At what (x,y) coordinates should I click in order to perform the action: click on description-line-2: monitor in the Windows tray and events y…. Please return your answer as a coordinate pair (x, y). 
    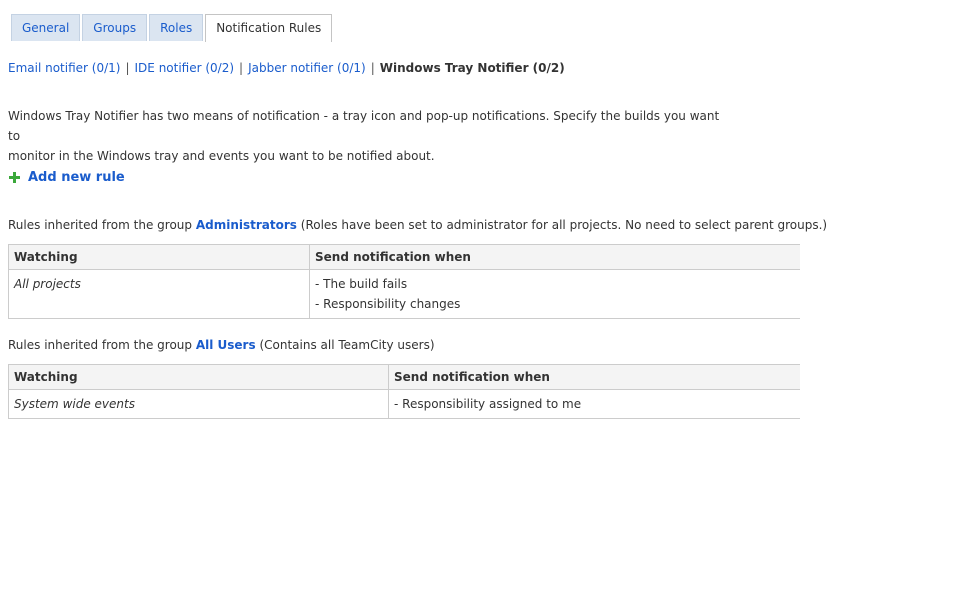
    Looking at the image, I should click on (221, 156).